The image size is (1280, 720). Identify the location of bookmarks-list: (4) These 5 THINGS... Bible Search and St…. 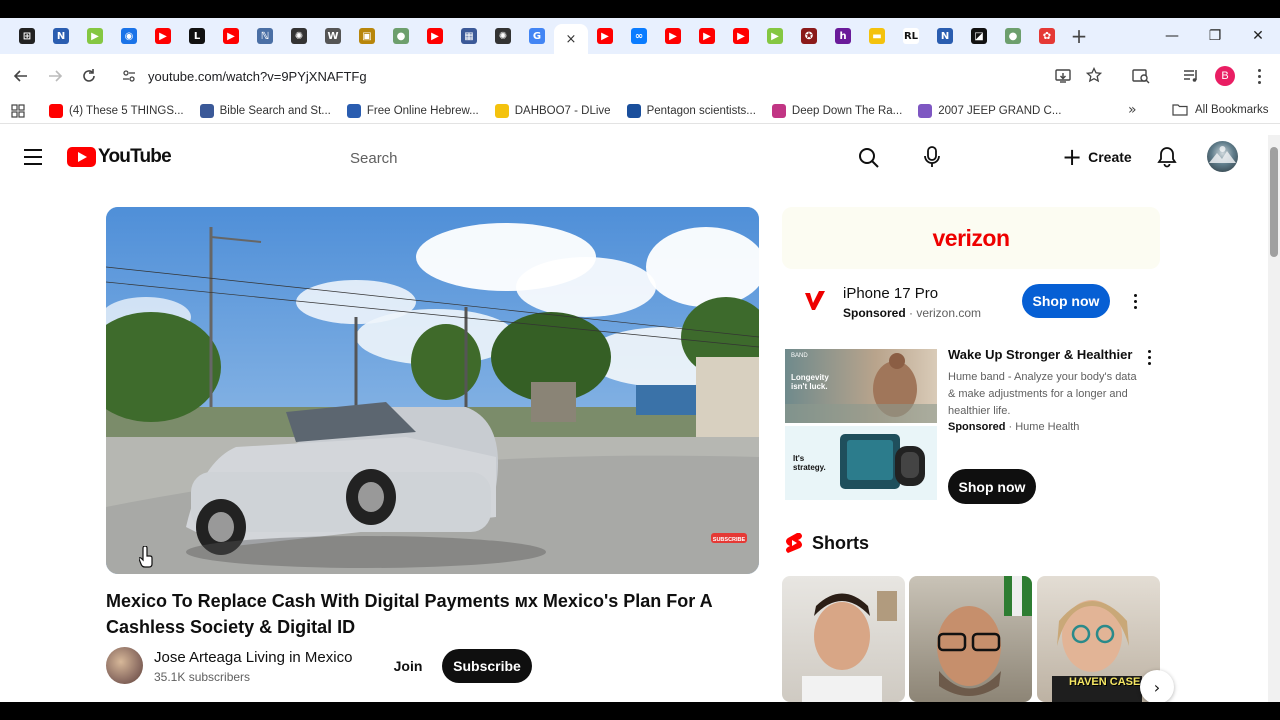
(563, 110).